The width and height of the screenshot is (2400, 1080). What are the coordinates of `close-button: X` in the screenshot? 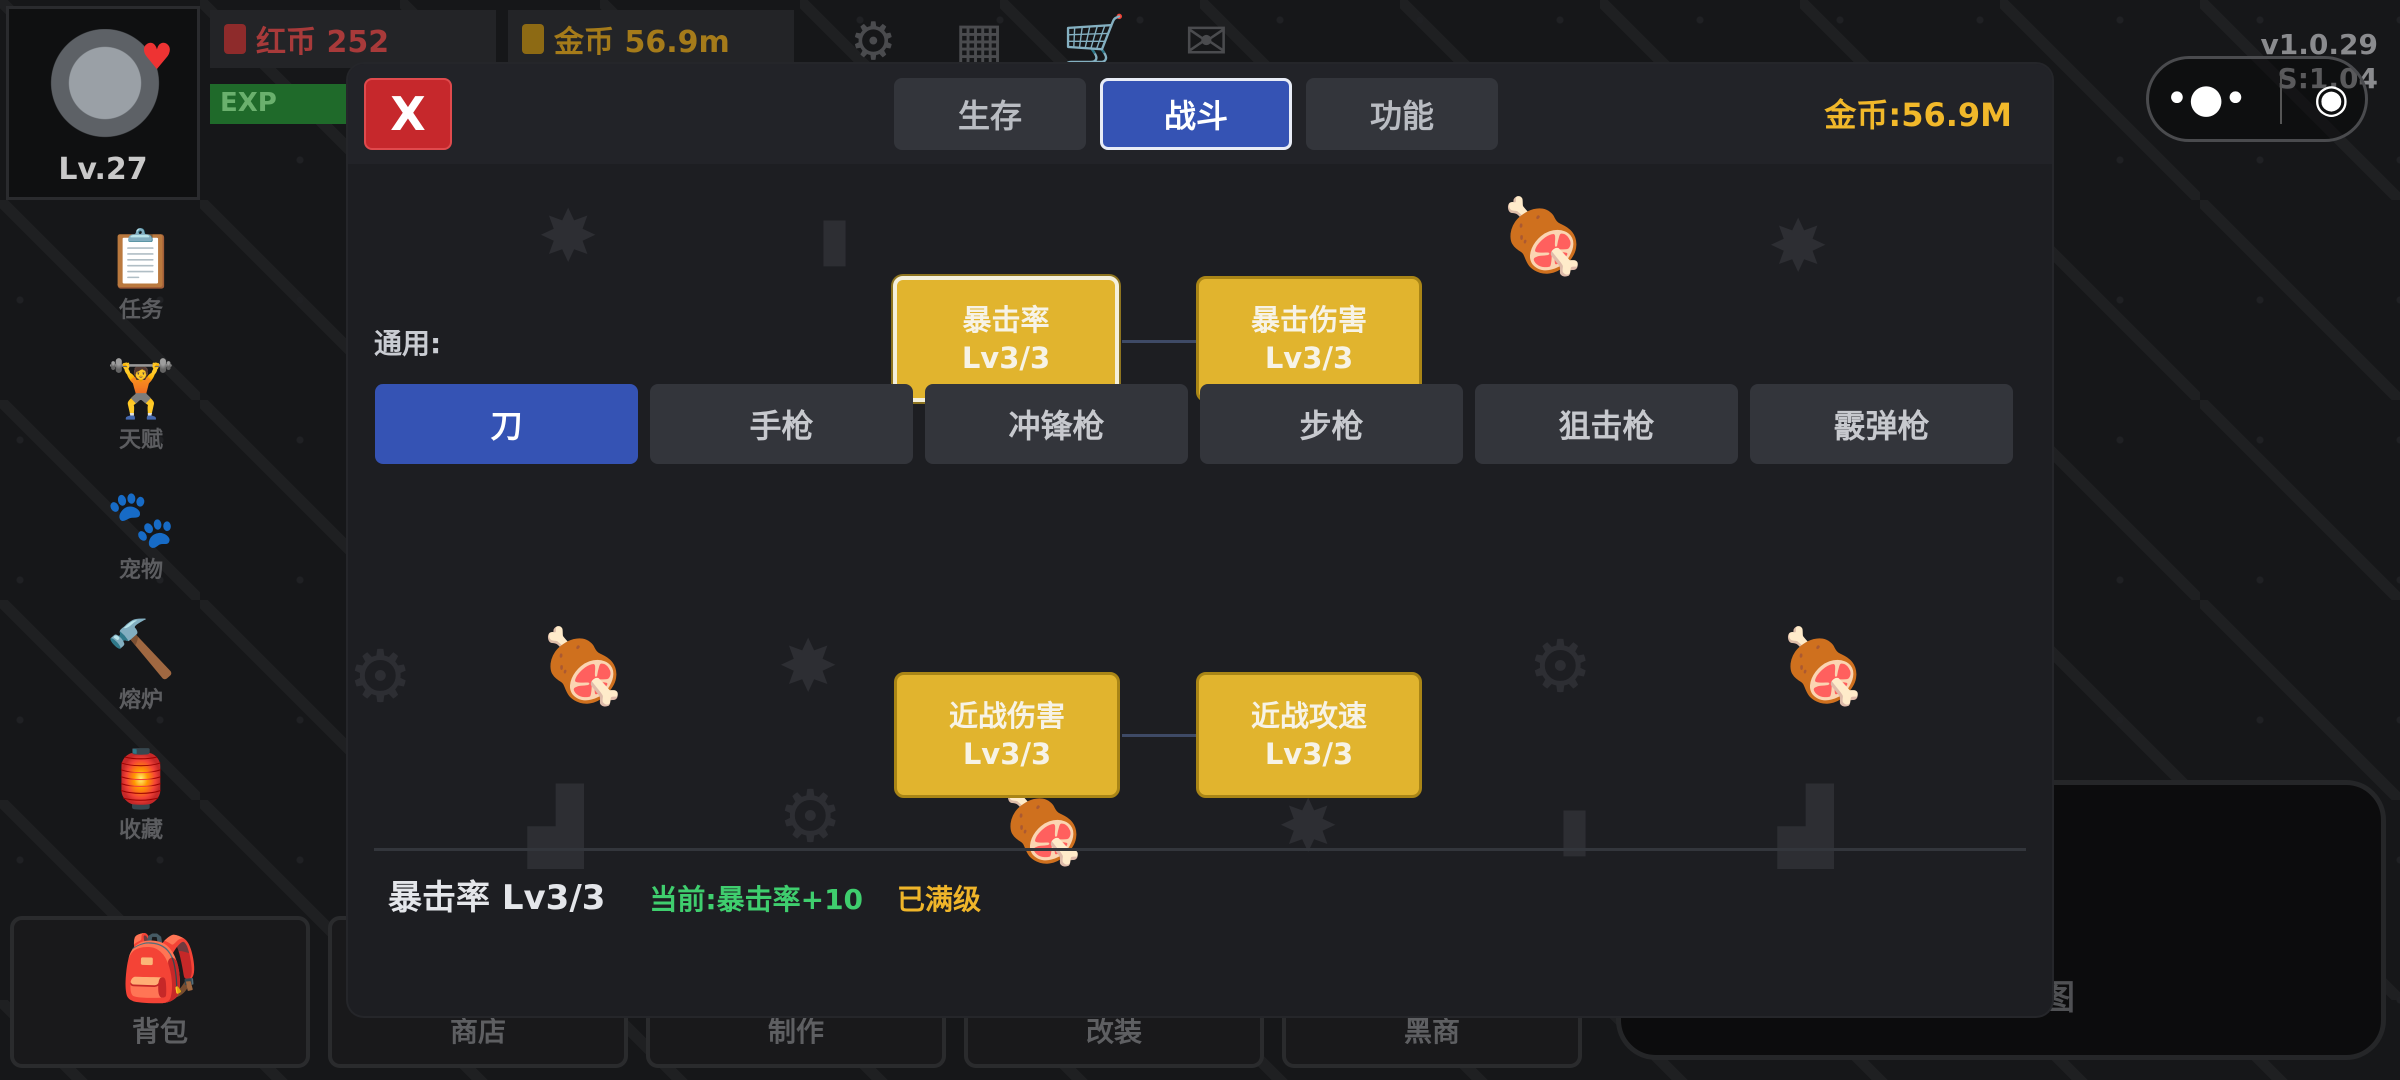 It's located at (408, 114).